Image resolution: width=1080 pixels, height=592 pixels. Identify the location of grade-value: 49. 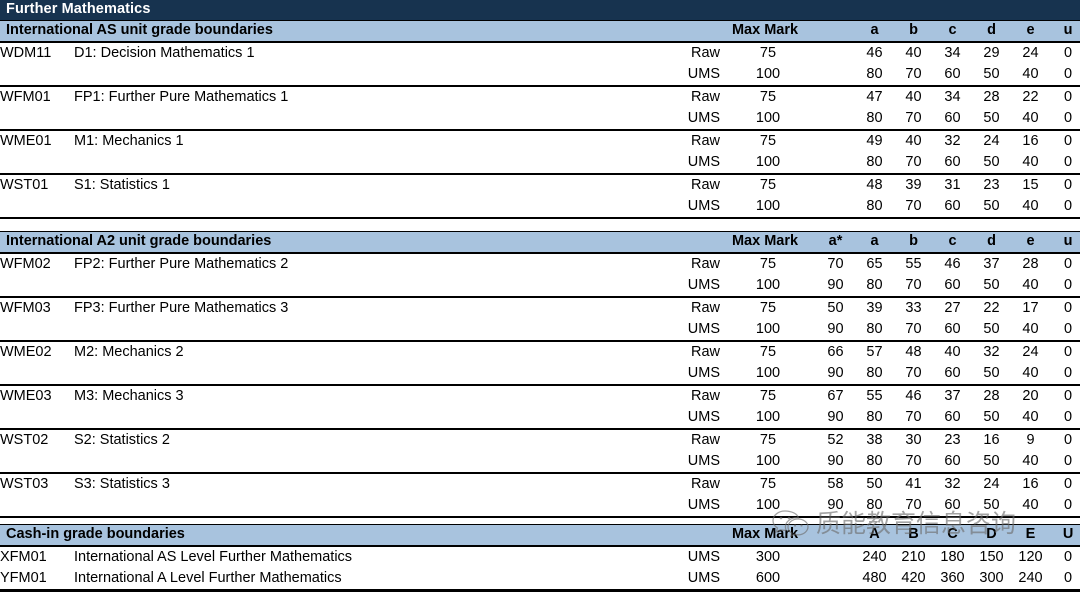
(874, 140).